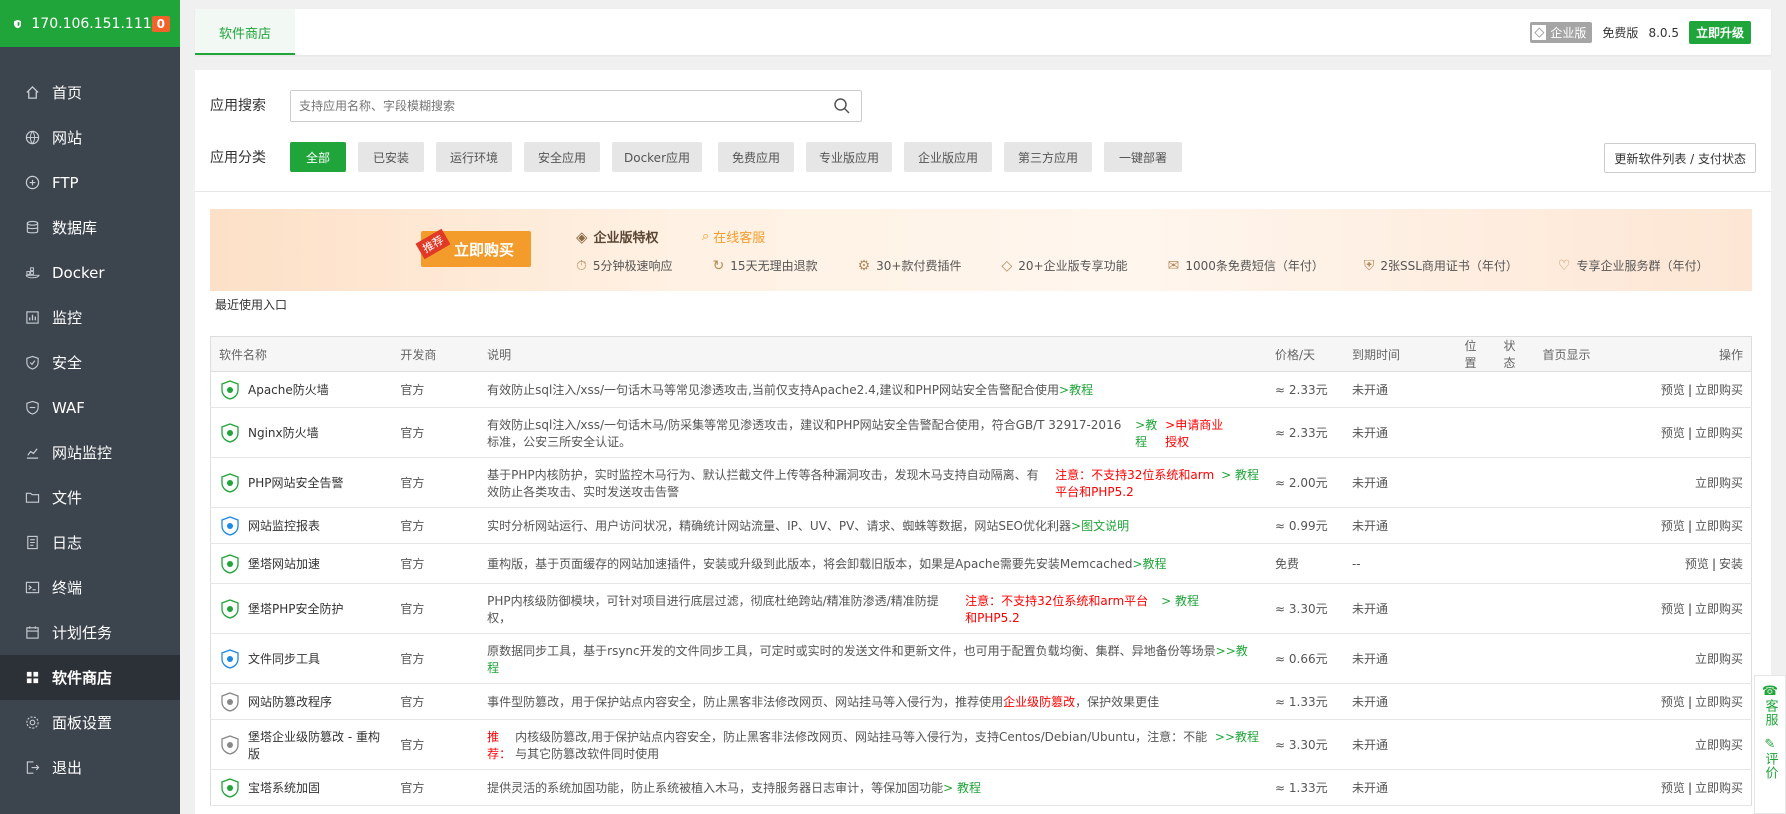  Describe the element at coordinates (581, 265) in the screenshot. I see `feature-icon: ⏱` at that location.